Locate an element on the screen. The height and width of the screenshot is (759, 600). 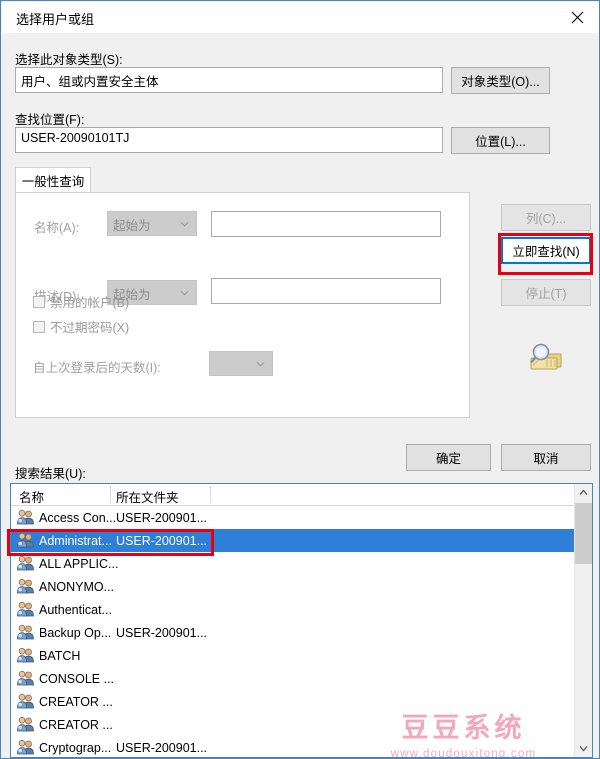
name-operator-select: 起始为 is located at coordinates (152, 223).